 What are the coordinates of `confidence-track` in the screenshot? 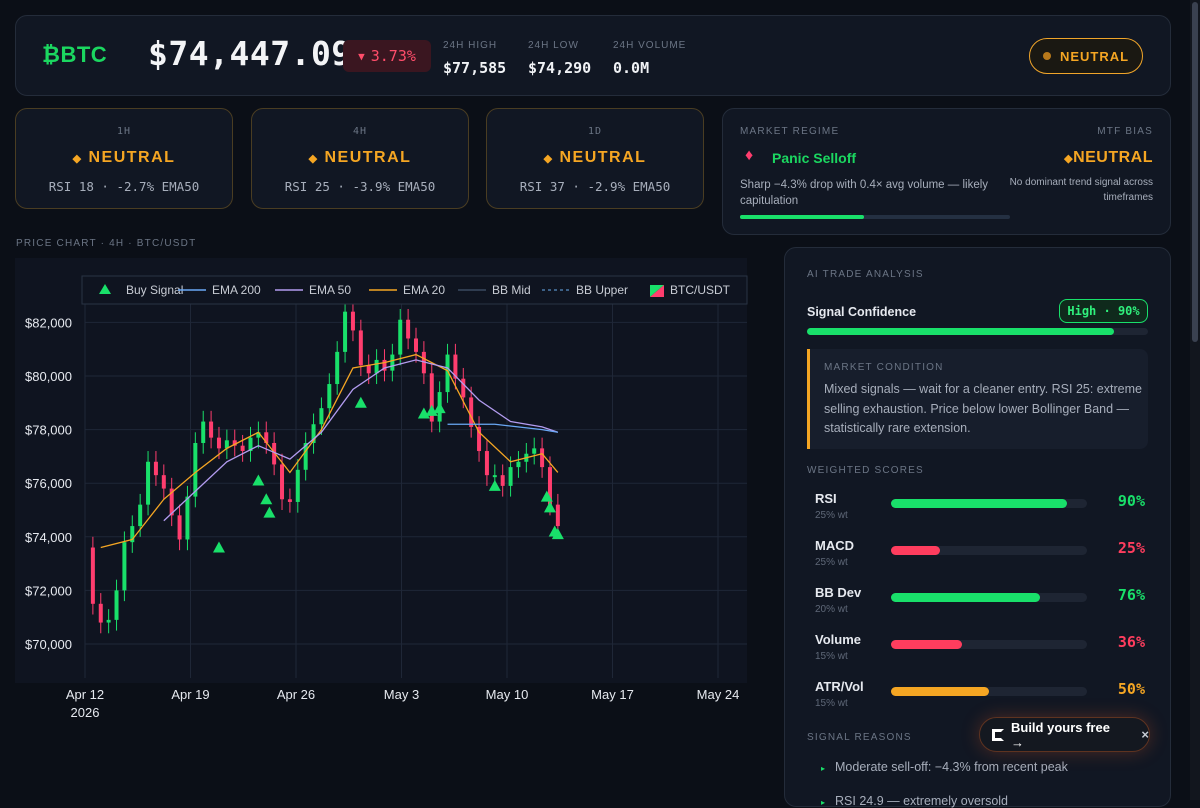 It's located at (977, 331).